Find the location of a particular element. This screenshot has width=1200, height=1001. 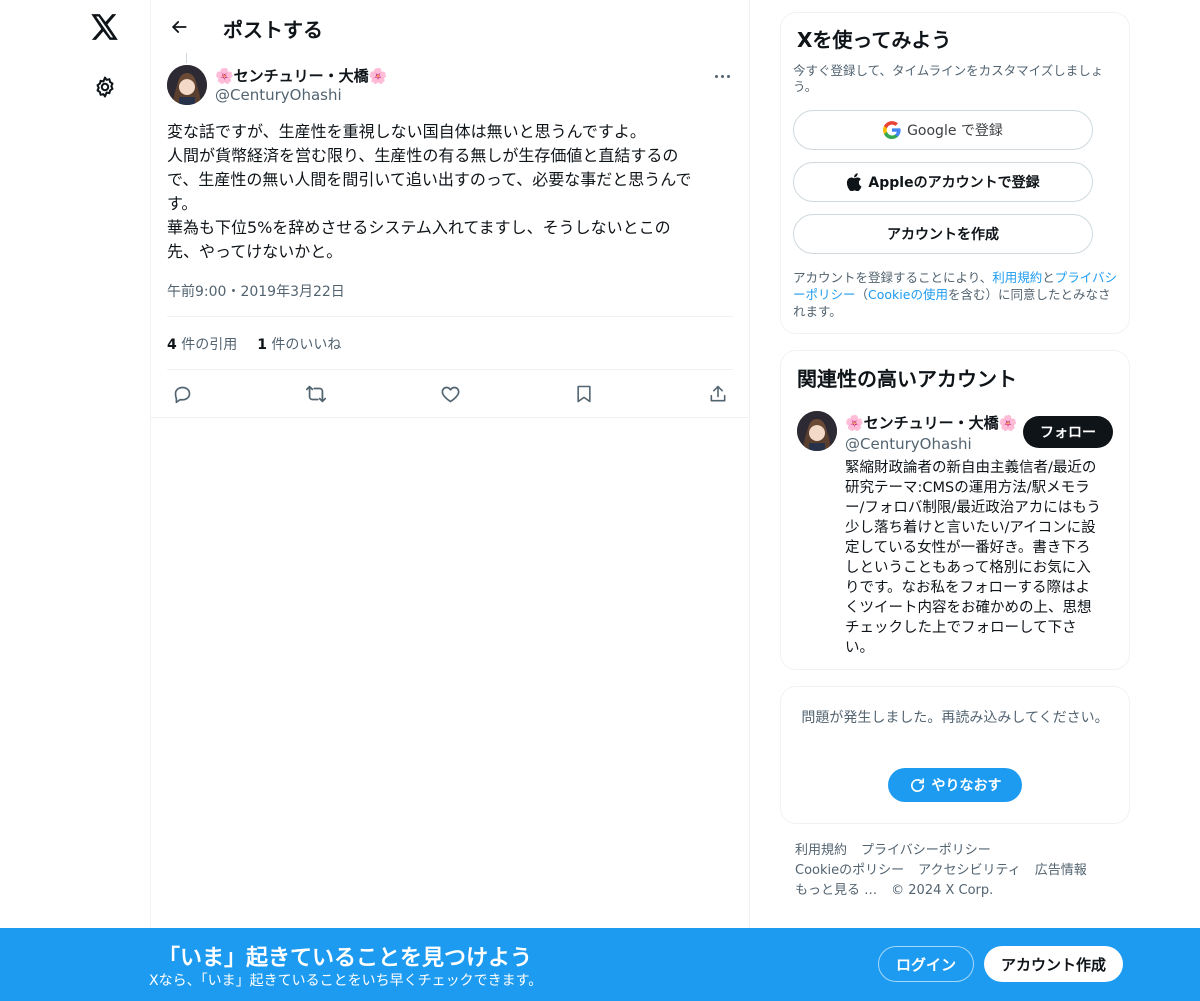

google-signup-label: Google で登録 is located at coordinates (955, 131).